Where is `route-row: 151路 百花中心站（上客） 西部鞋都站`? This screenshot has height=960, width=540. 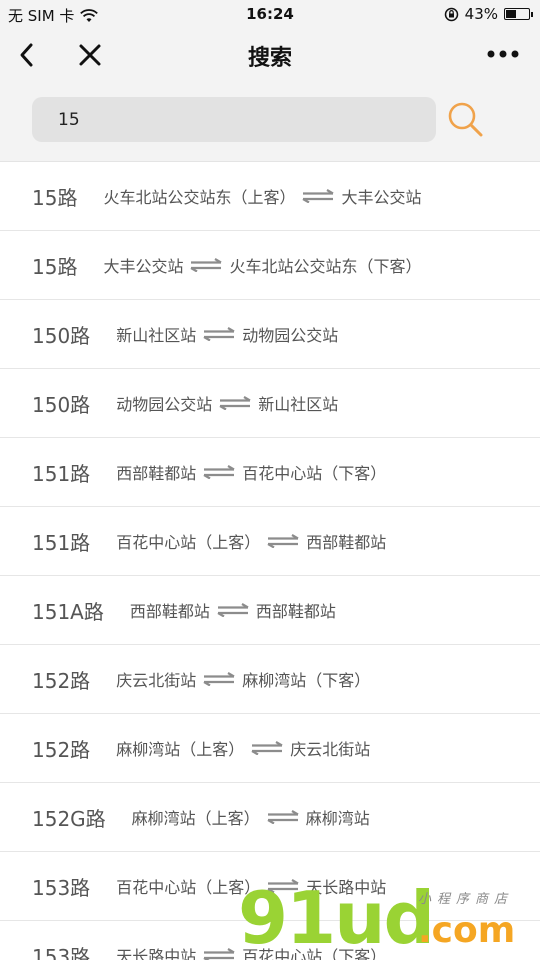 route-row: 151路 百花中心站（上客） 西部鞋都站 is located at coordinates (270, 541).